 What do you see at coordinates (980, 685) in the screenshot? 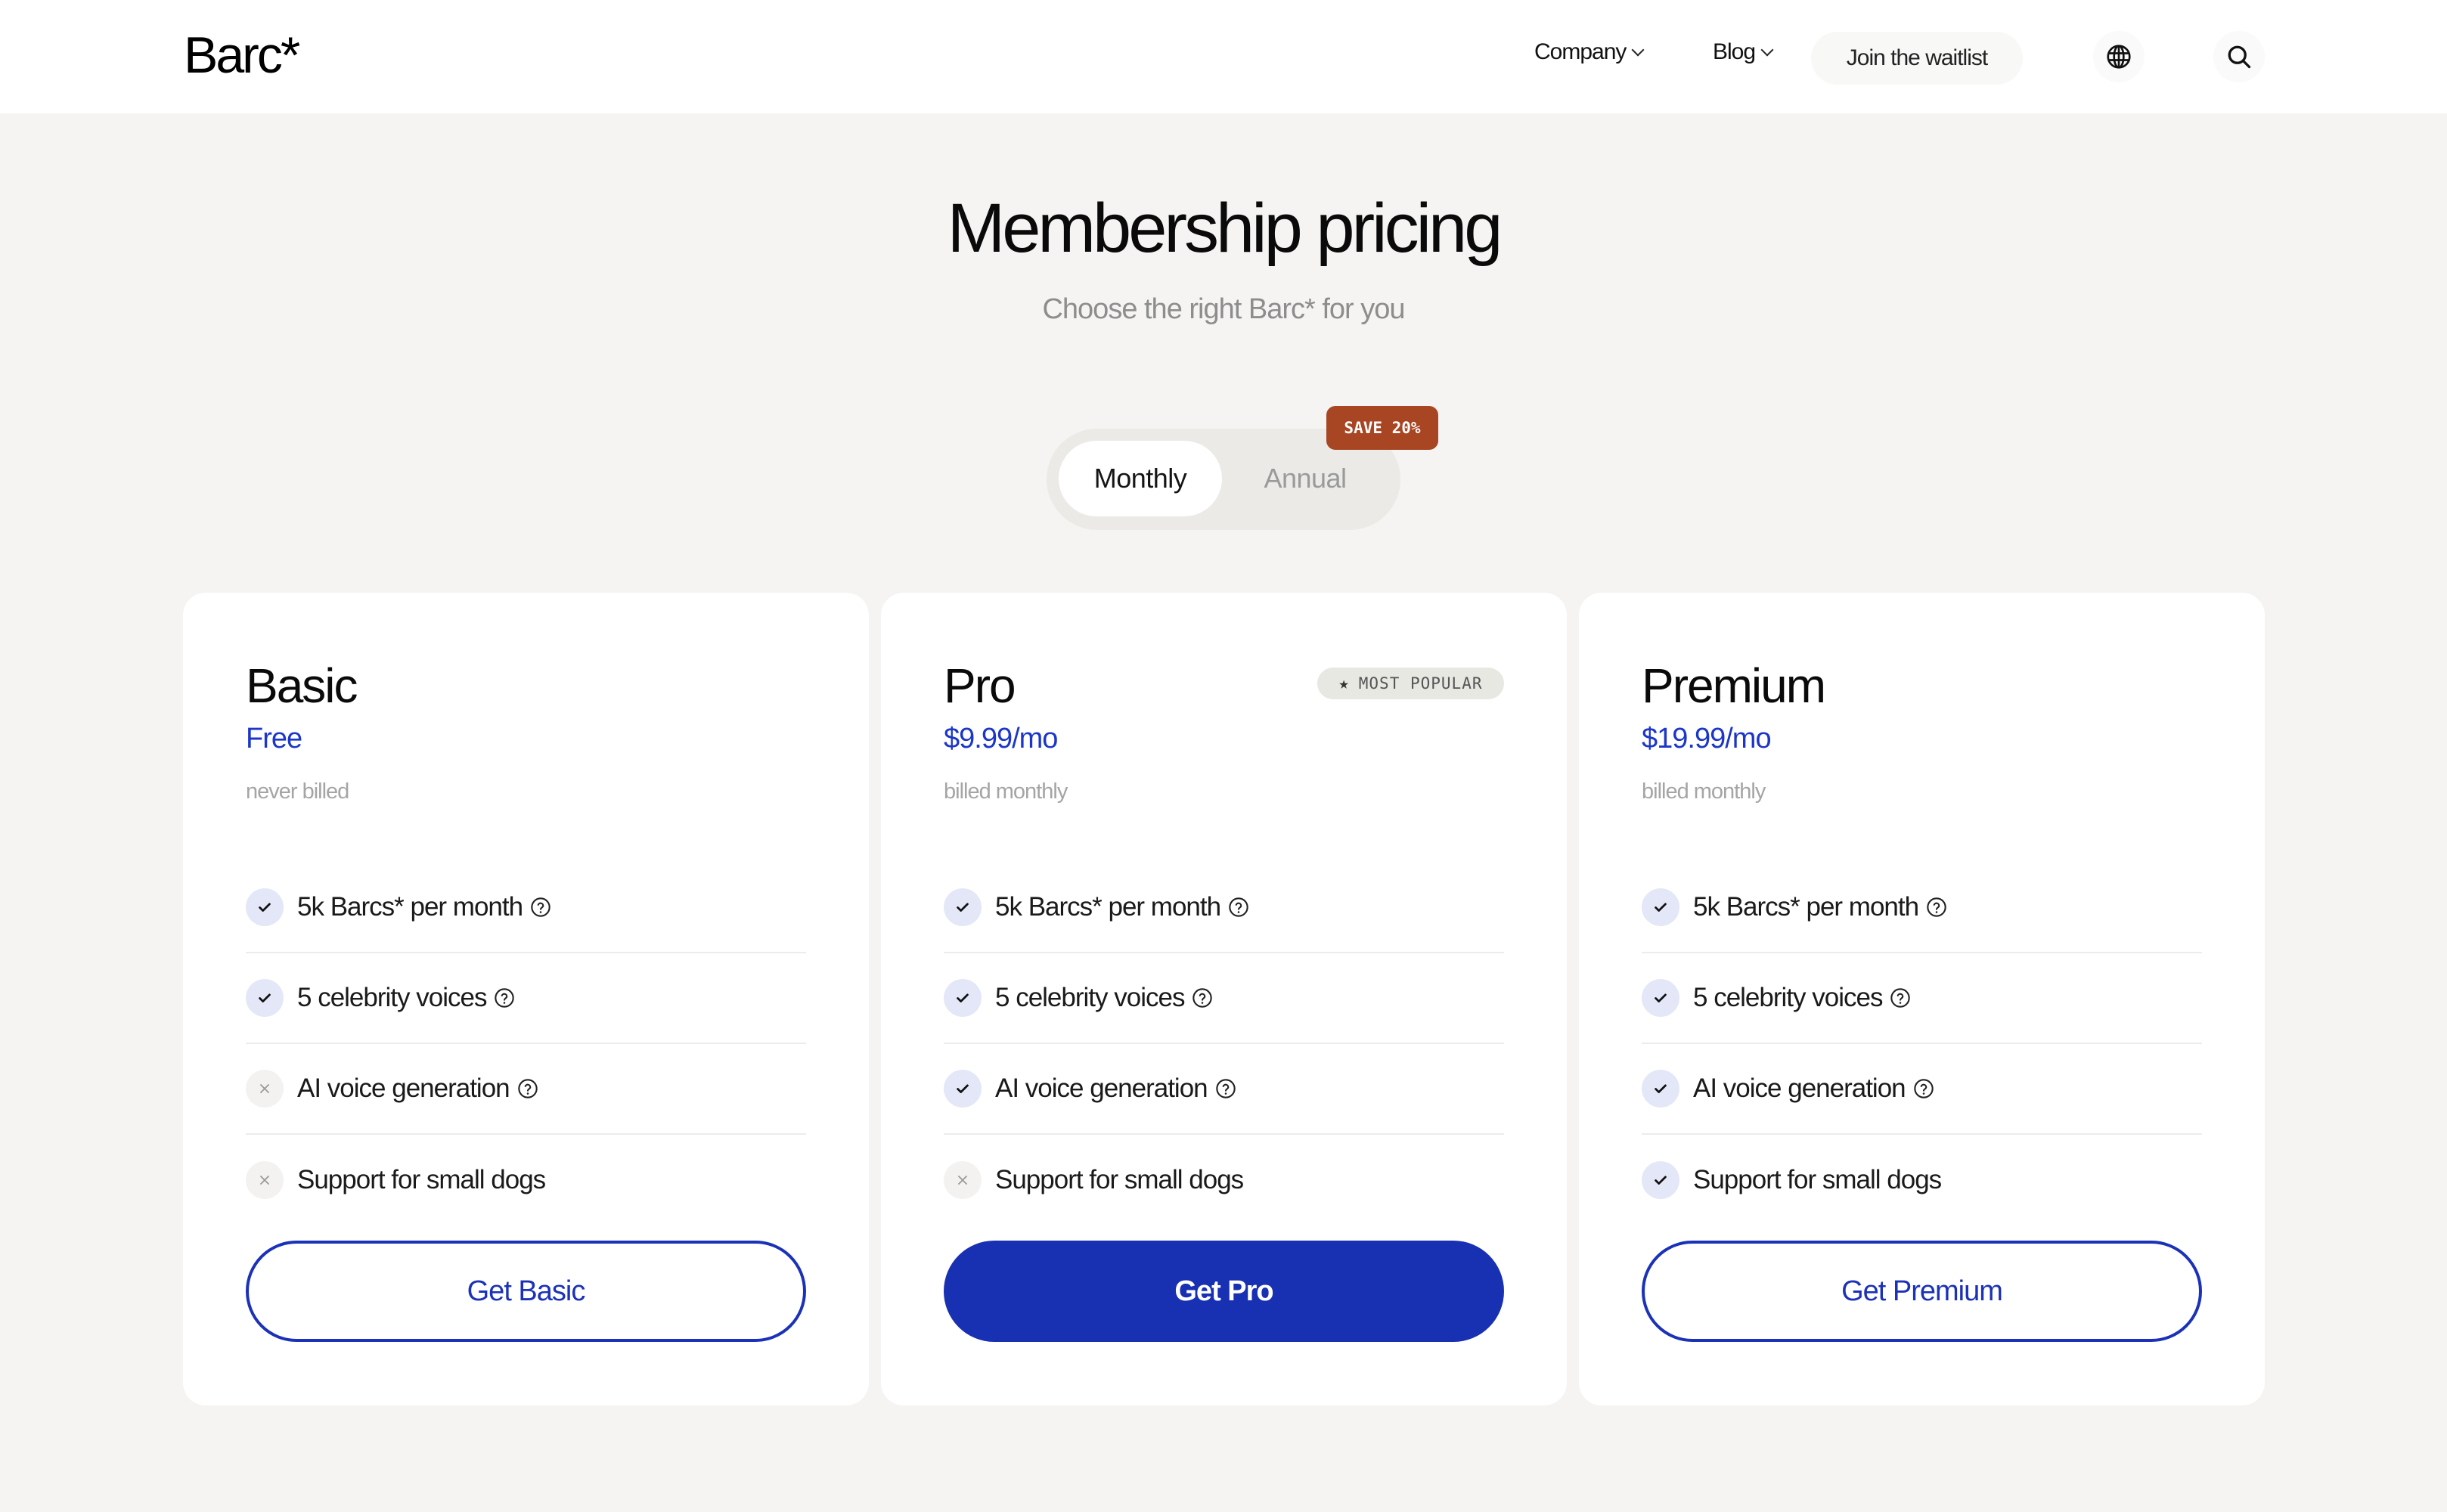
I see `plan-name: Pro` at bounding box center [980, 685].